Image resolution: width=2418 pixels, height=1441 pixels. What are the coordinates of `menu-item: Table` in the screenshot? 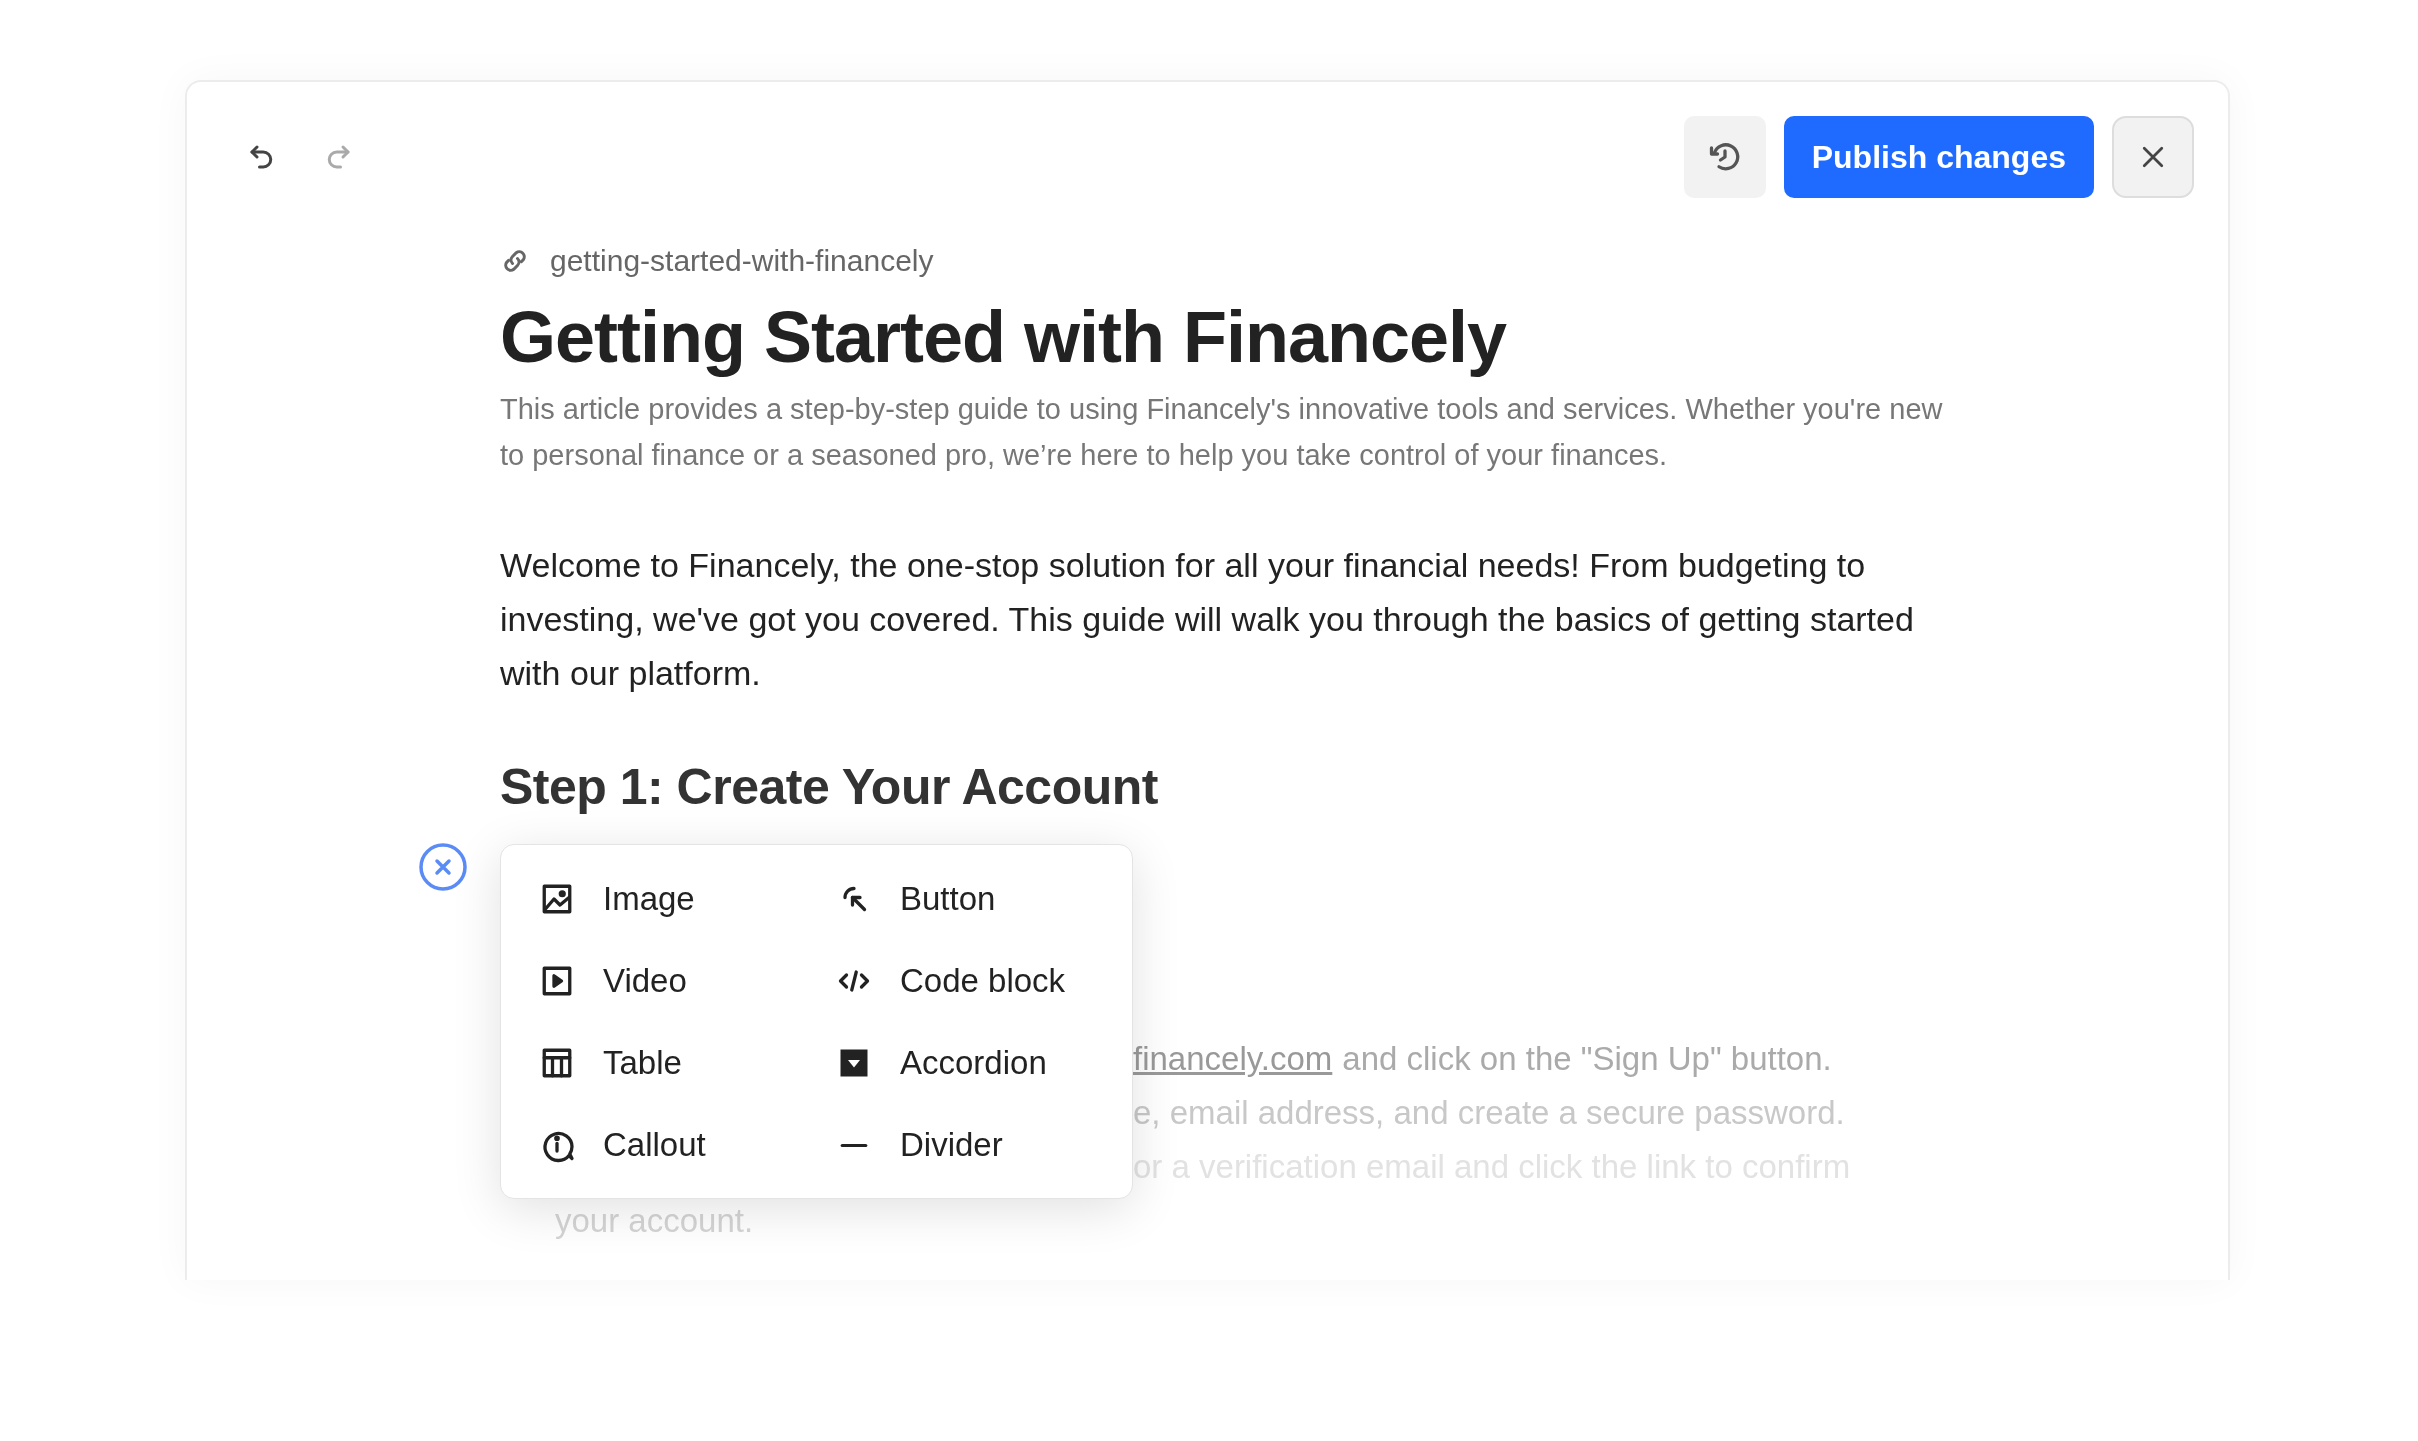 It's located at (685, 1063).